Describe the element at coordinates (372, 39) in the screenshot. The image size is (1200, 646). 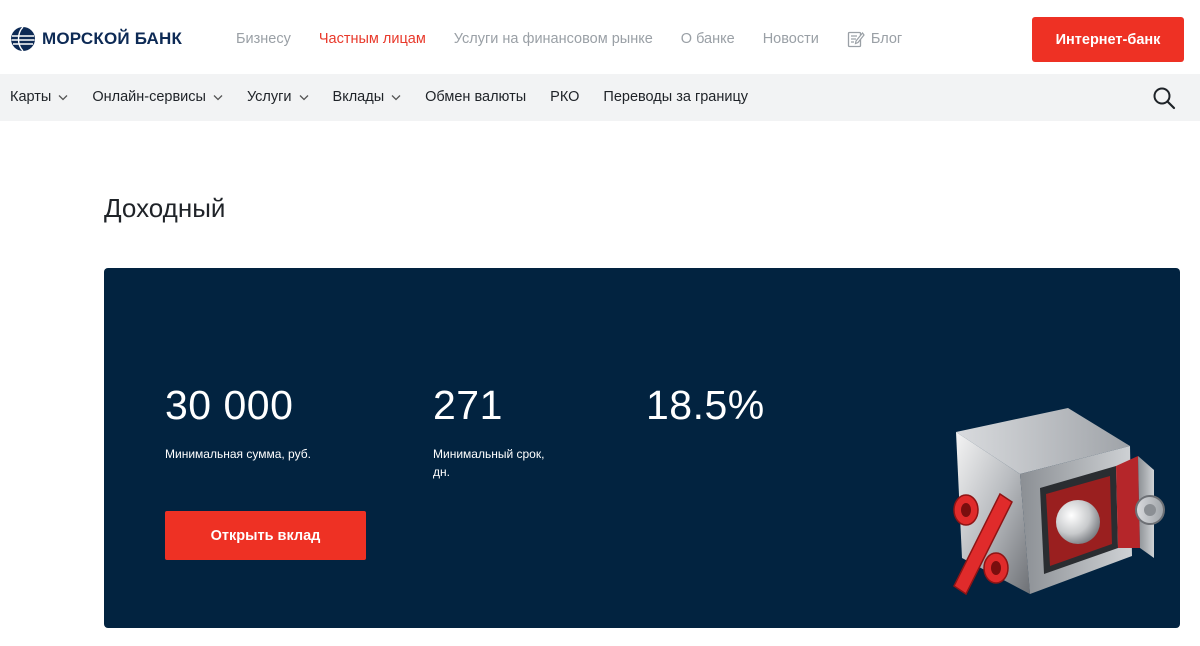
I see `topnav-individuals: Частным лицам` at that location.